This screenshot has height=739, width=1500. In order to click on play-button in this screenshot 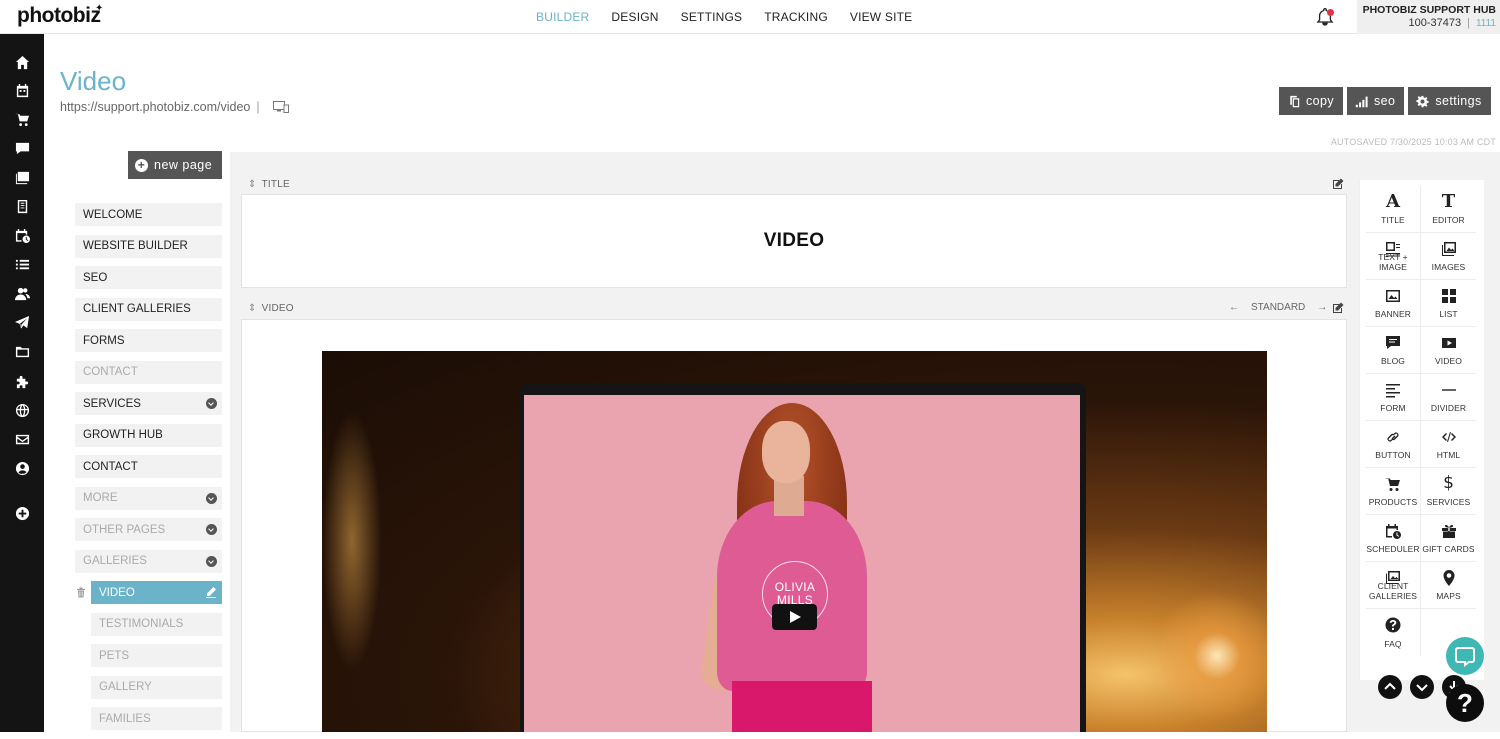, I will do `click(794, 617)`.